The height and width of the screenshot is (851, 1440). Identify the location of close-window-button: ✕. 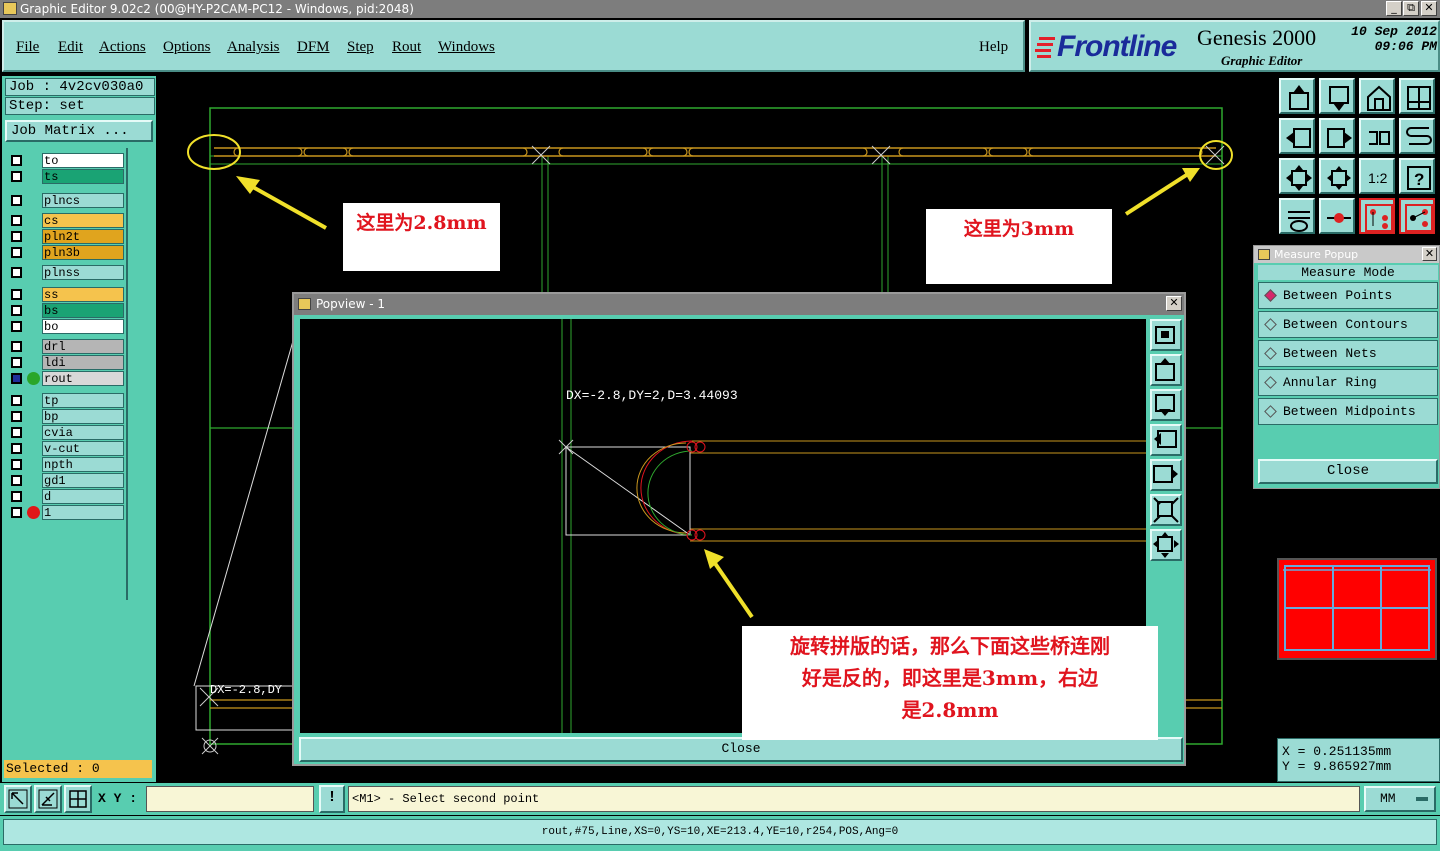
(1429, 8).